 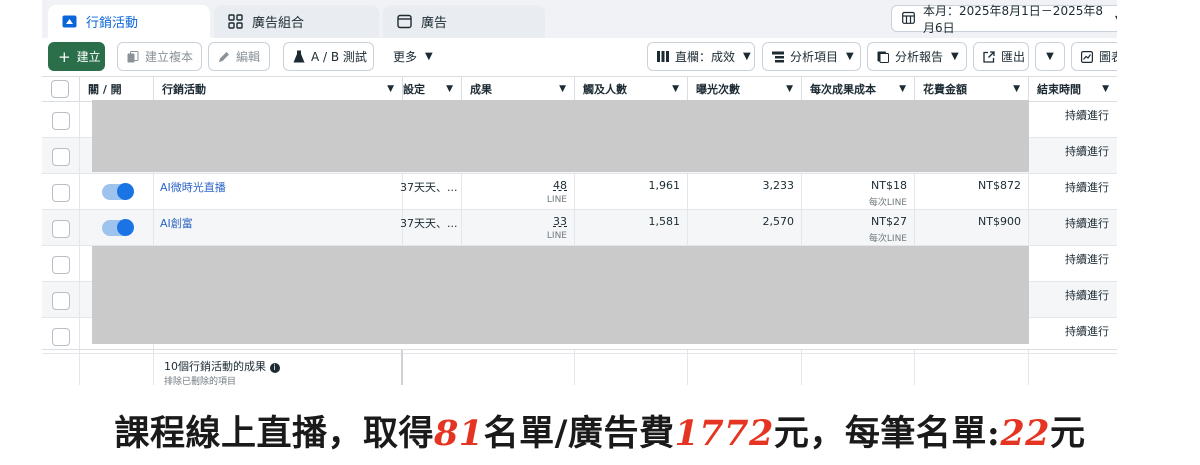 What do you see at coordinates (701, 56) in the screenshot?
I see `columns-button: 直欄：成效 ▼` at bounding box center [701, 56].